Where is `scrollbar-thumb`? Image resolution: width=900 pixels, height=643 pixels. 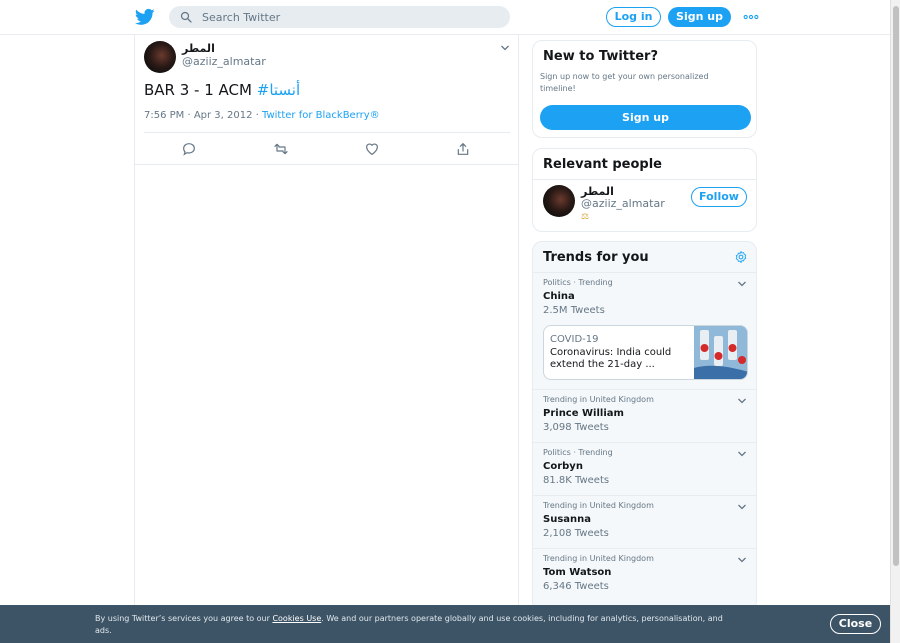
scrollbar-thumb is located at coordinates (896, 286).